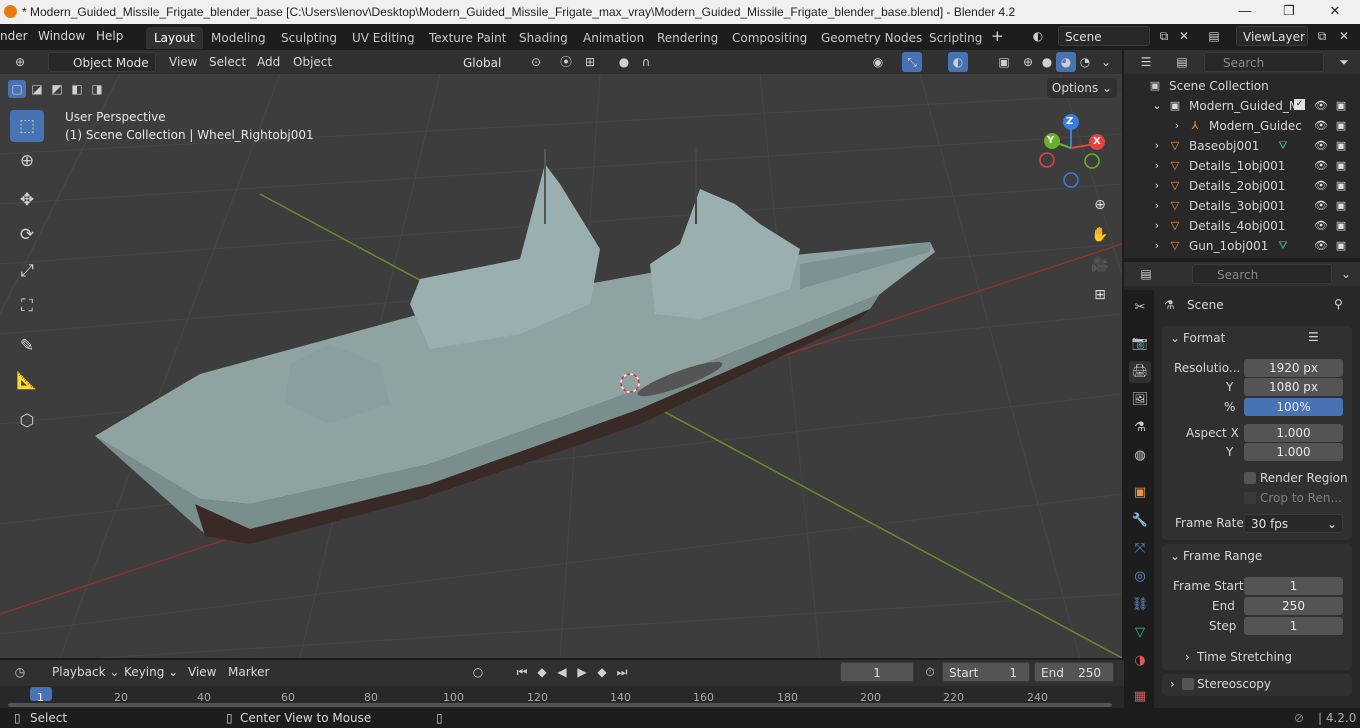 This screenshot has width=1360, height=728. What do you see at coordinates (1175, 556) in the screenshot?
I see `chevron-down-icon: ⌄` at bounding box center [1175, 556].